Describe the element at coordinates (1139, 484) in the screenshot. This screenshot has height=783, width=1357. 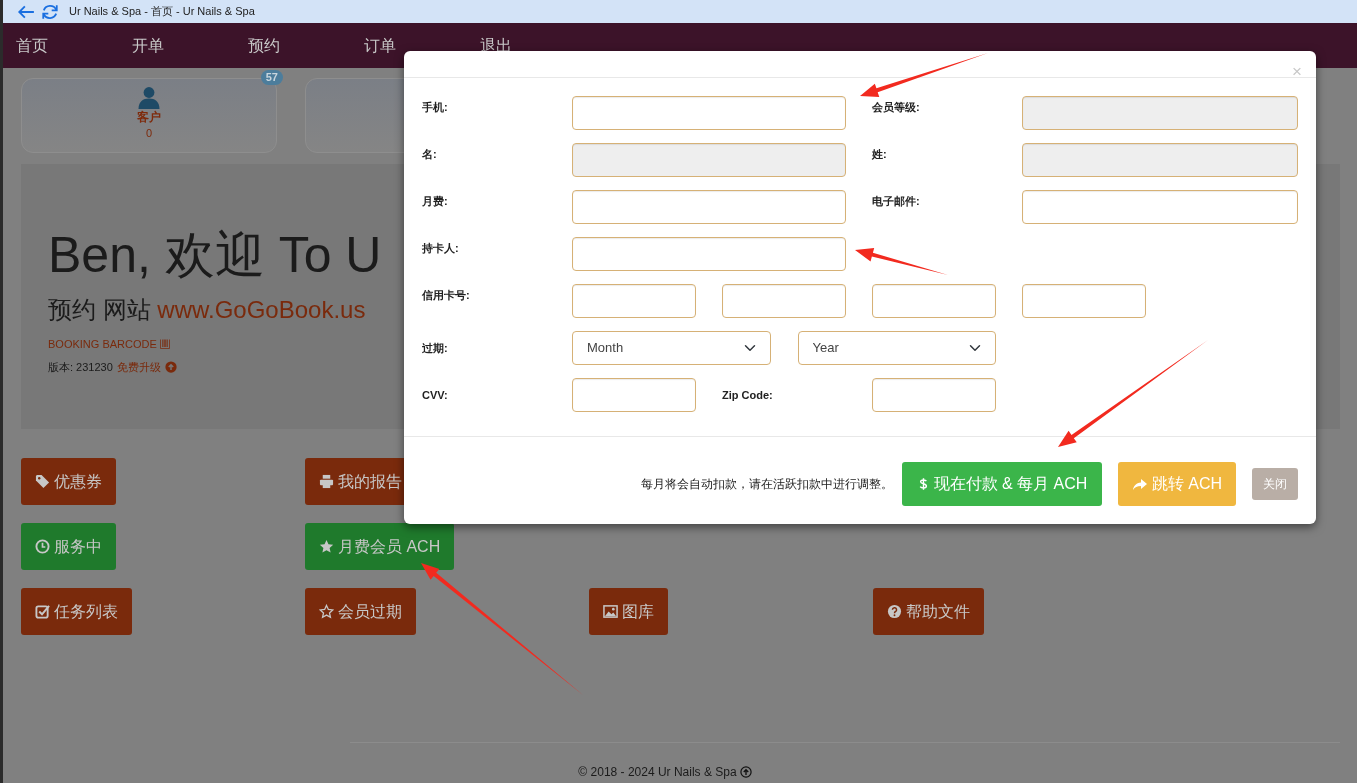
I see `share-arrow-icon` at that location.